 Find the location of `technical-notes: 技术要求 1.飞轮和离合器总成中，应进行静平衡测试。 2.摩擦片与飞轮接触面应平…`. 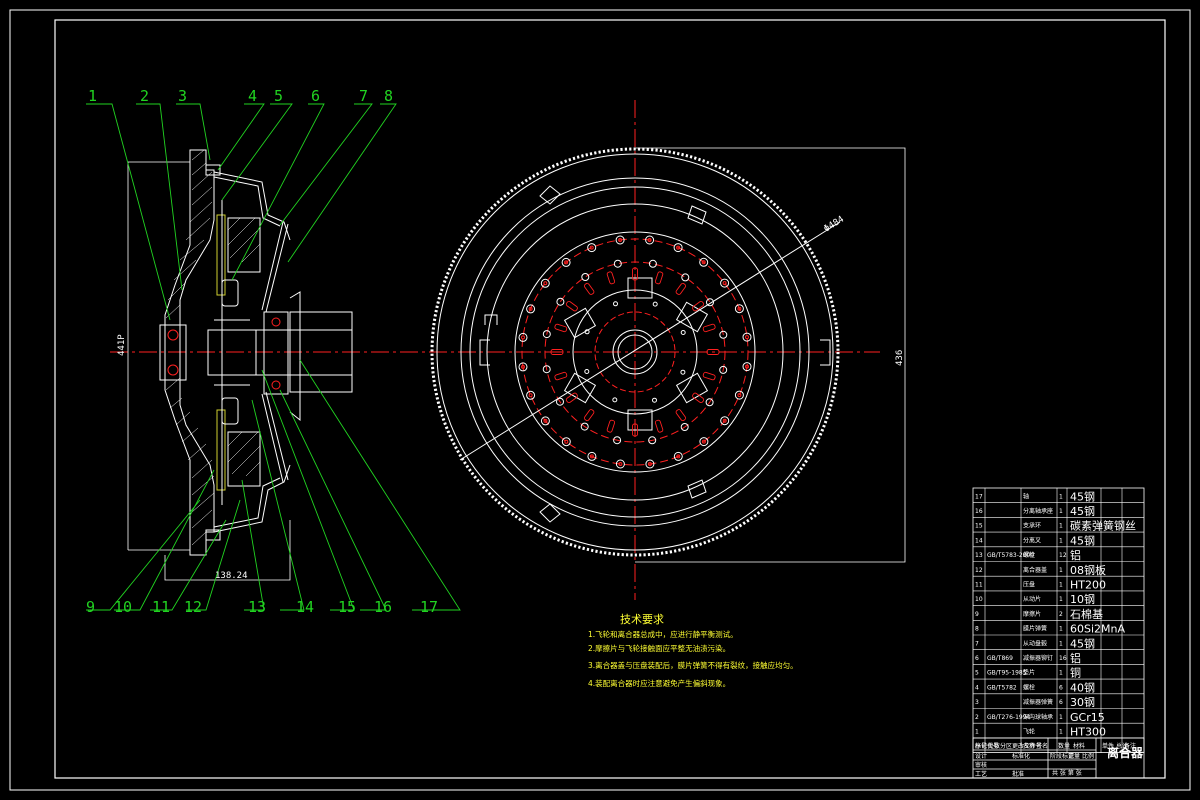

technical-notes: 技术要求 1.飞轮和离合器总成中，应进行静平衡测试。 2.摩擦片与飞轮接触面应平… is located at coordinates (693, 650).